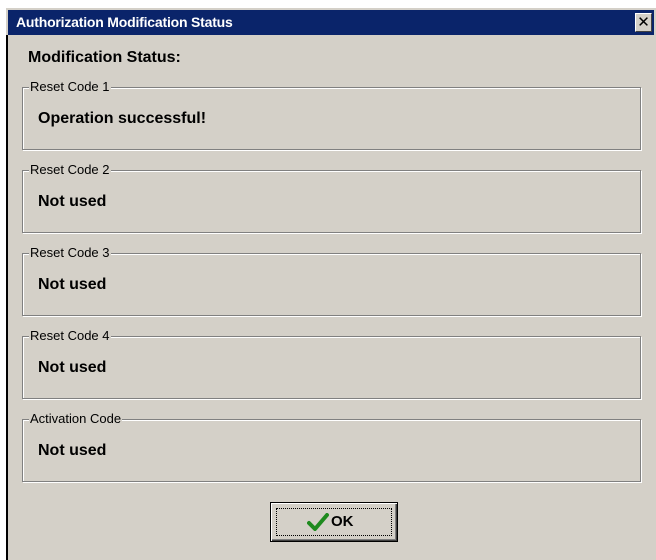 The image size is (656, 560). I want to click on activation-code-status: Not used, so click(72, 450).